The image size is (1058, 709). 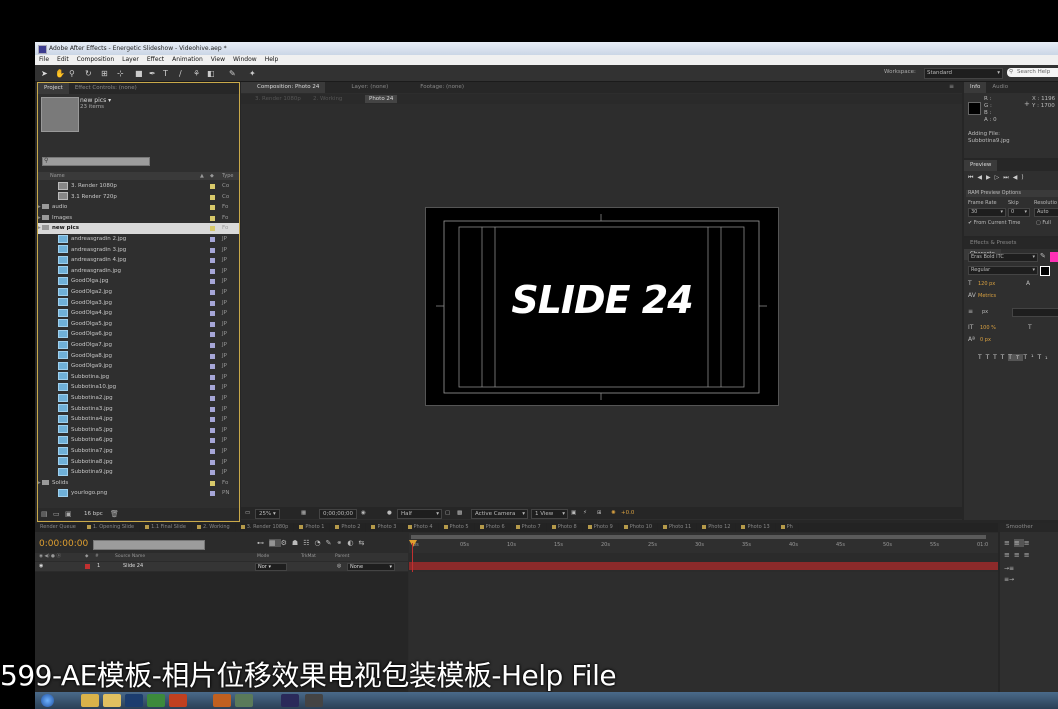 What do you see at coordinates (63, 59) in the screenshot?
I see `menu-edit: Edit` at bounding box center [63, 59].